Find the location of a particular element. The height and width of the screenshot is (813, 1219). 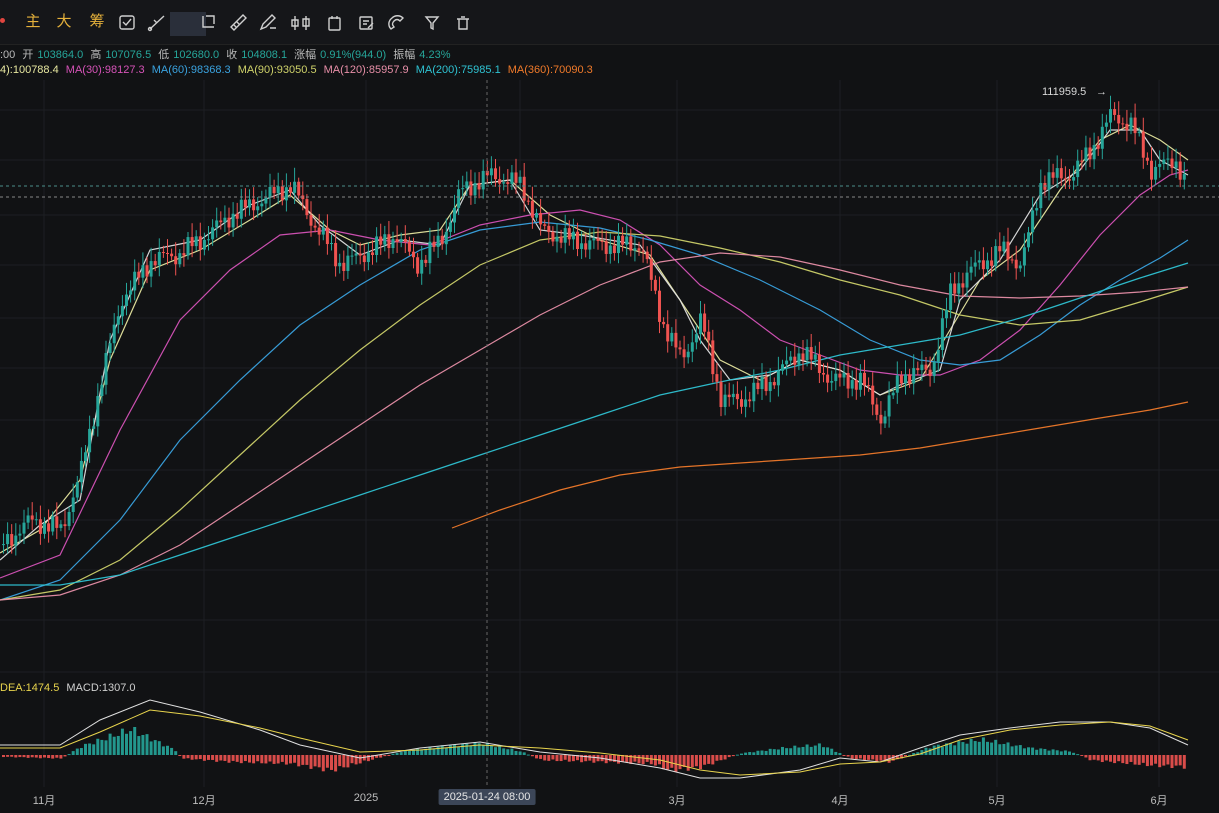

xaxis-label: 4月 is located at coordinates (840, 801).